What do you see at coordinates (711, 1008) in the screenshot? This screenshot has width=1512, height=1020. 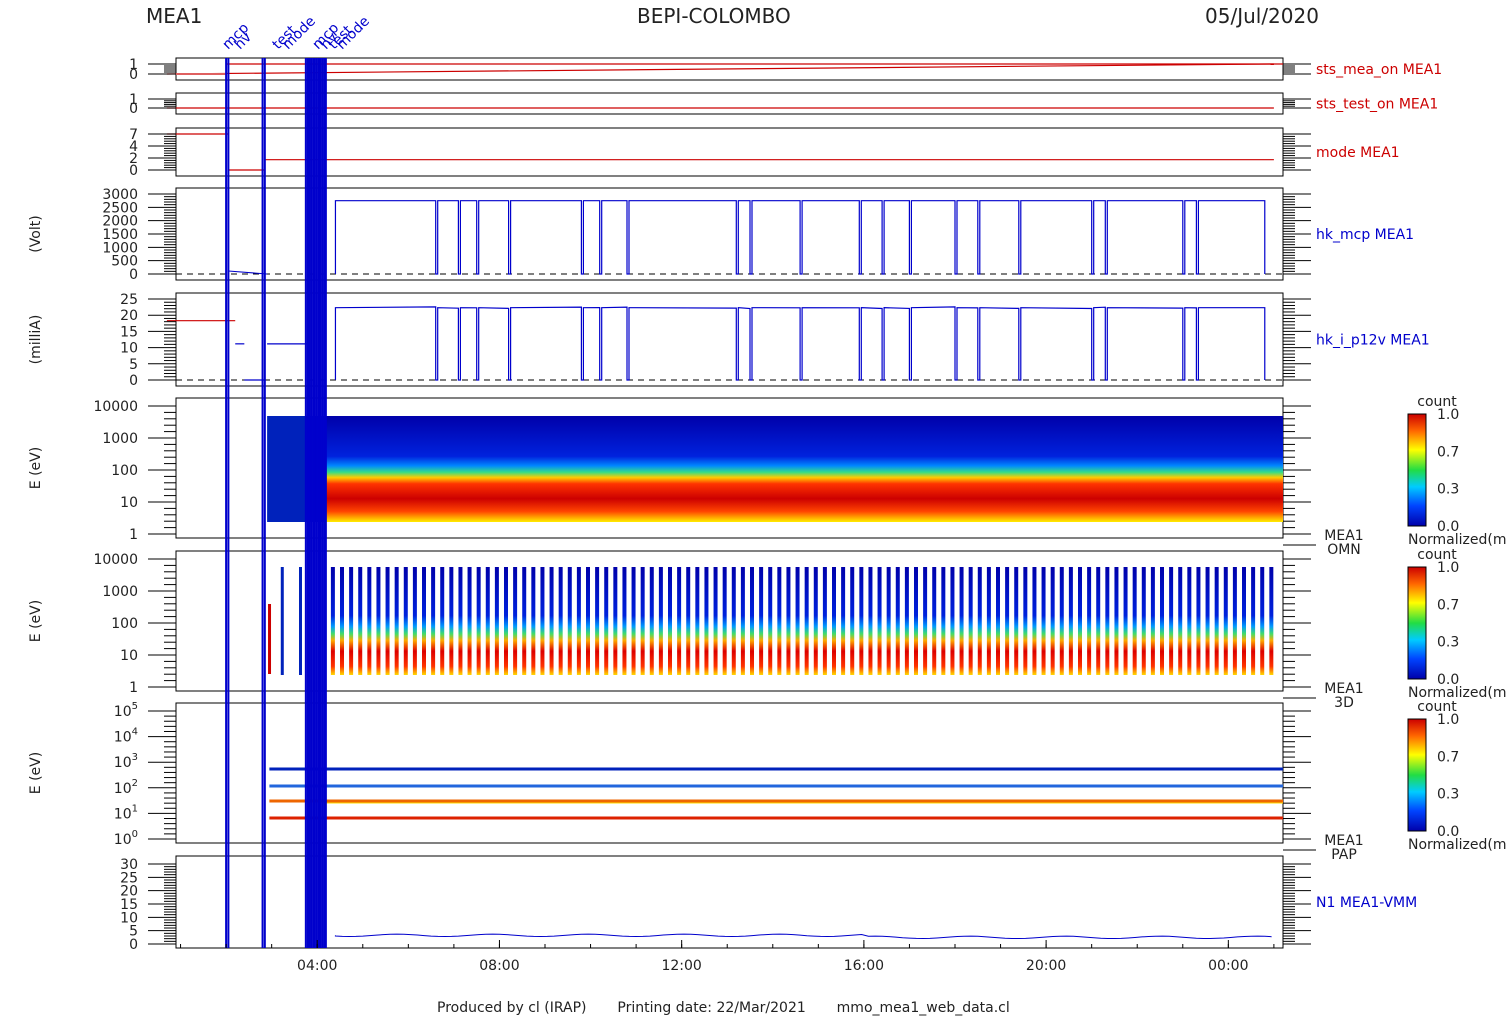 I see `footer-printing: Printing date: 22/Mar/2021` at bounding box center [711, 1008].